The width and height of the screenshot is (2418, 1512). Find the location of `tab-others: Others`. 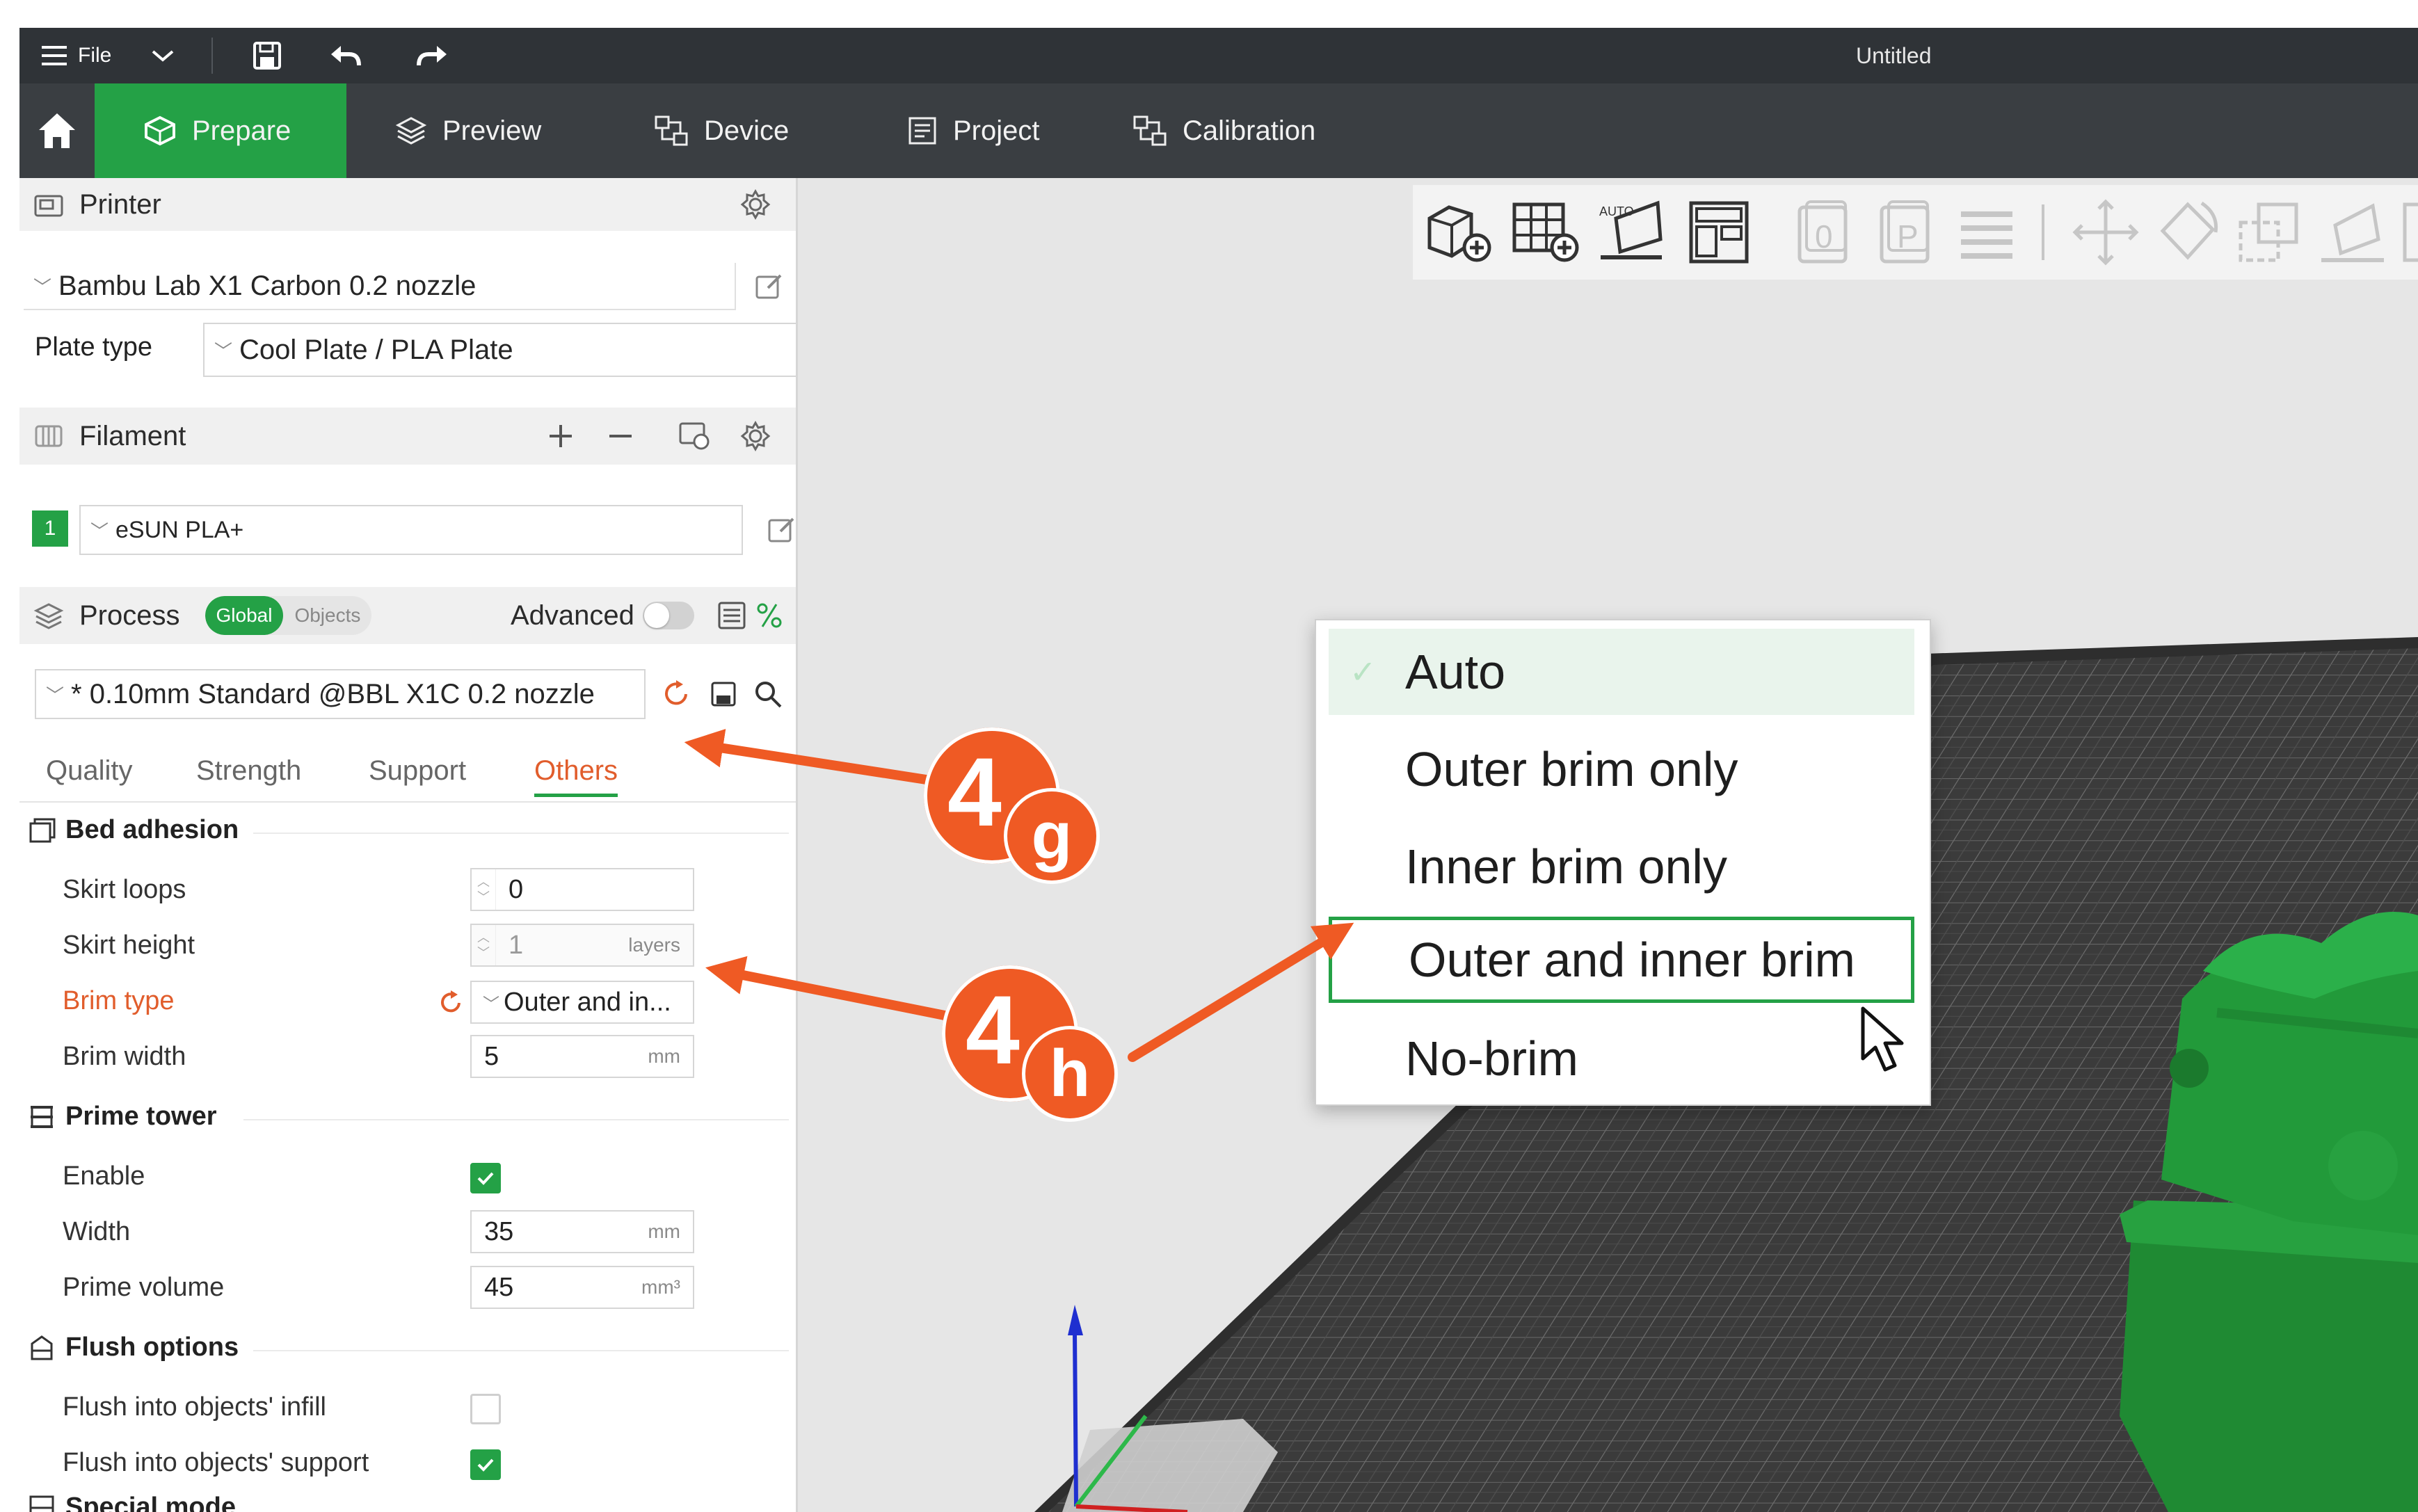

tab-others: Others is located at coordinates (576, 771).